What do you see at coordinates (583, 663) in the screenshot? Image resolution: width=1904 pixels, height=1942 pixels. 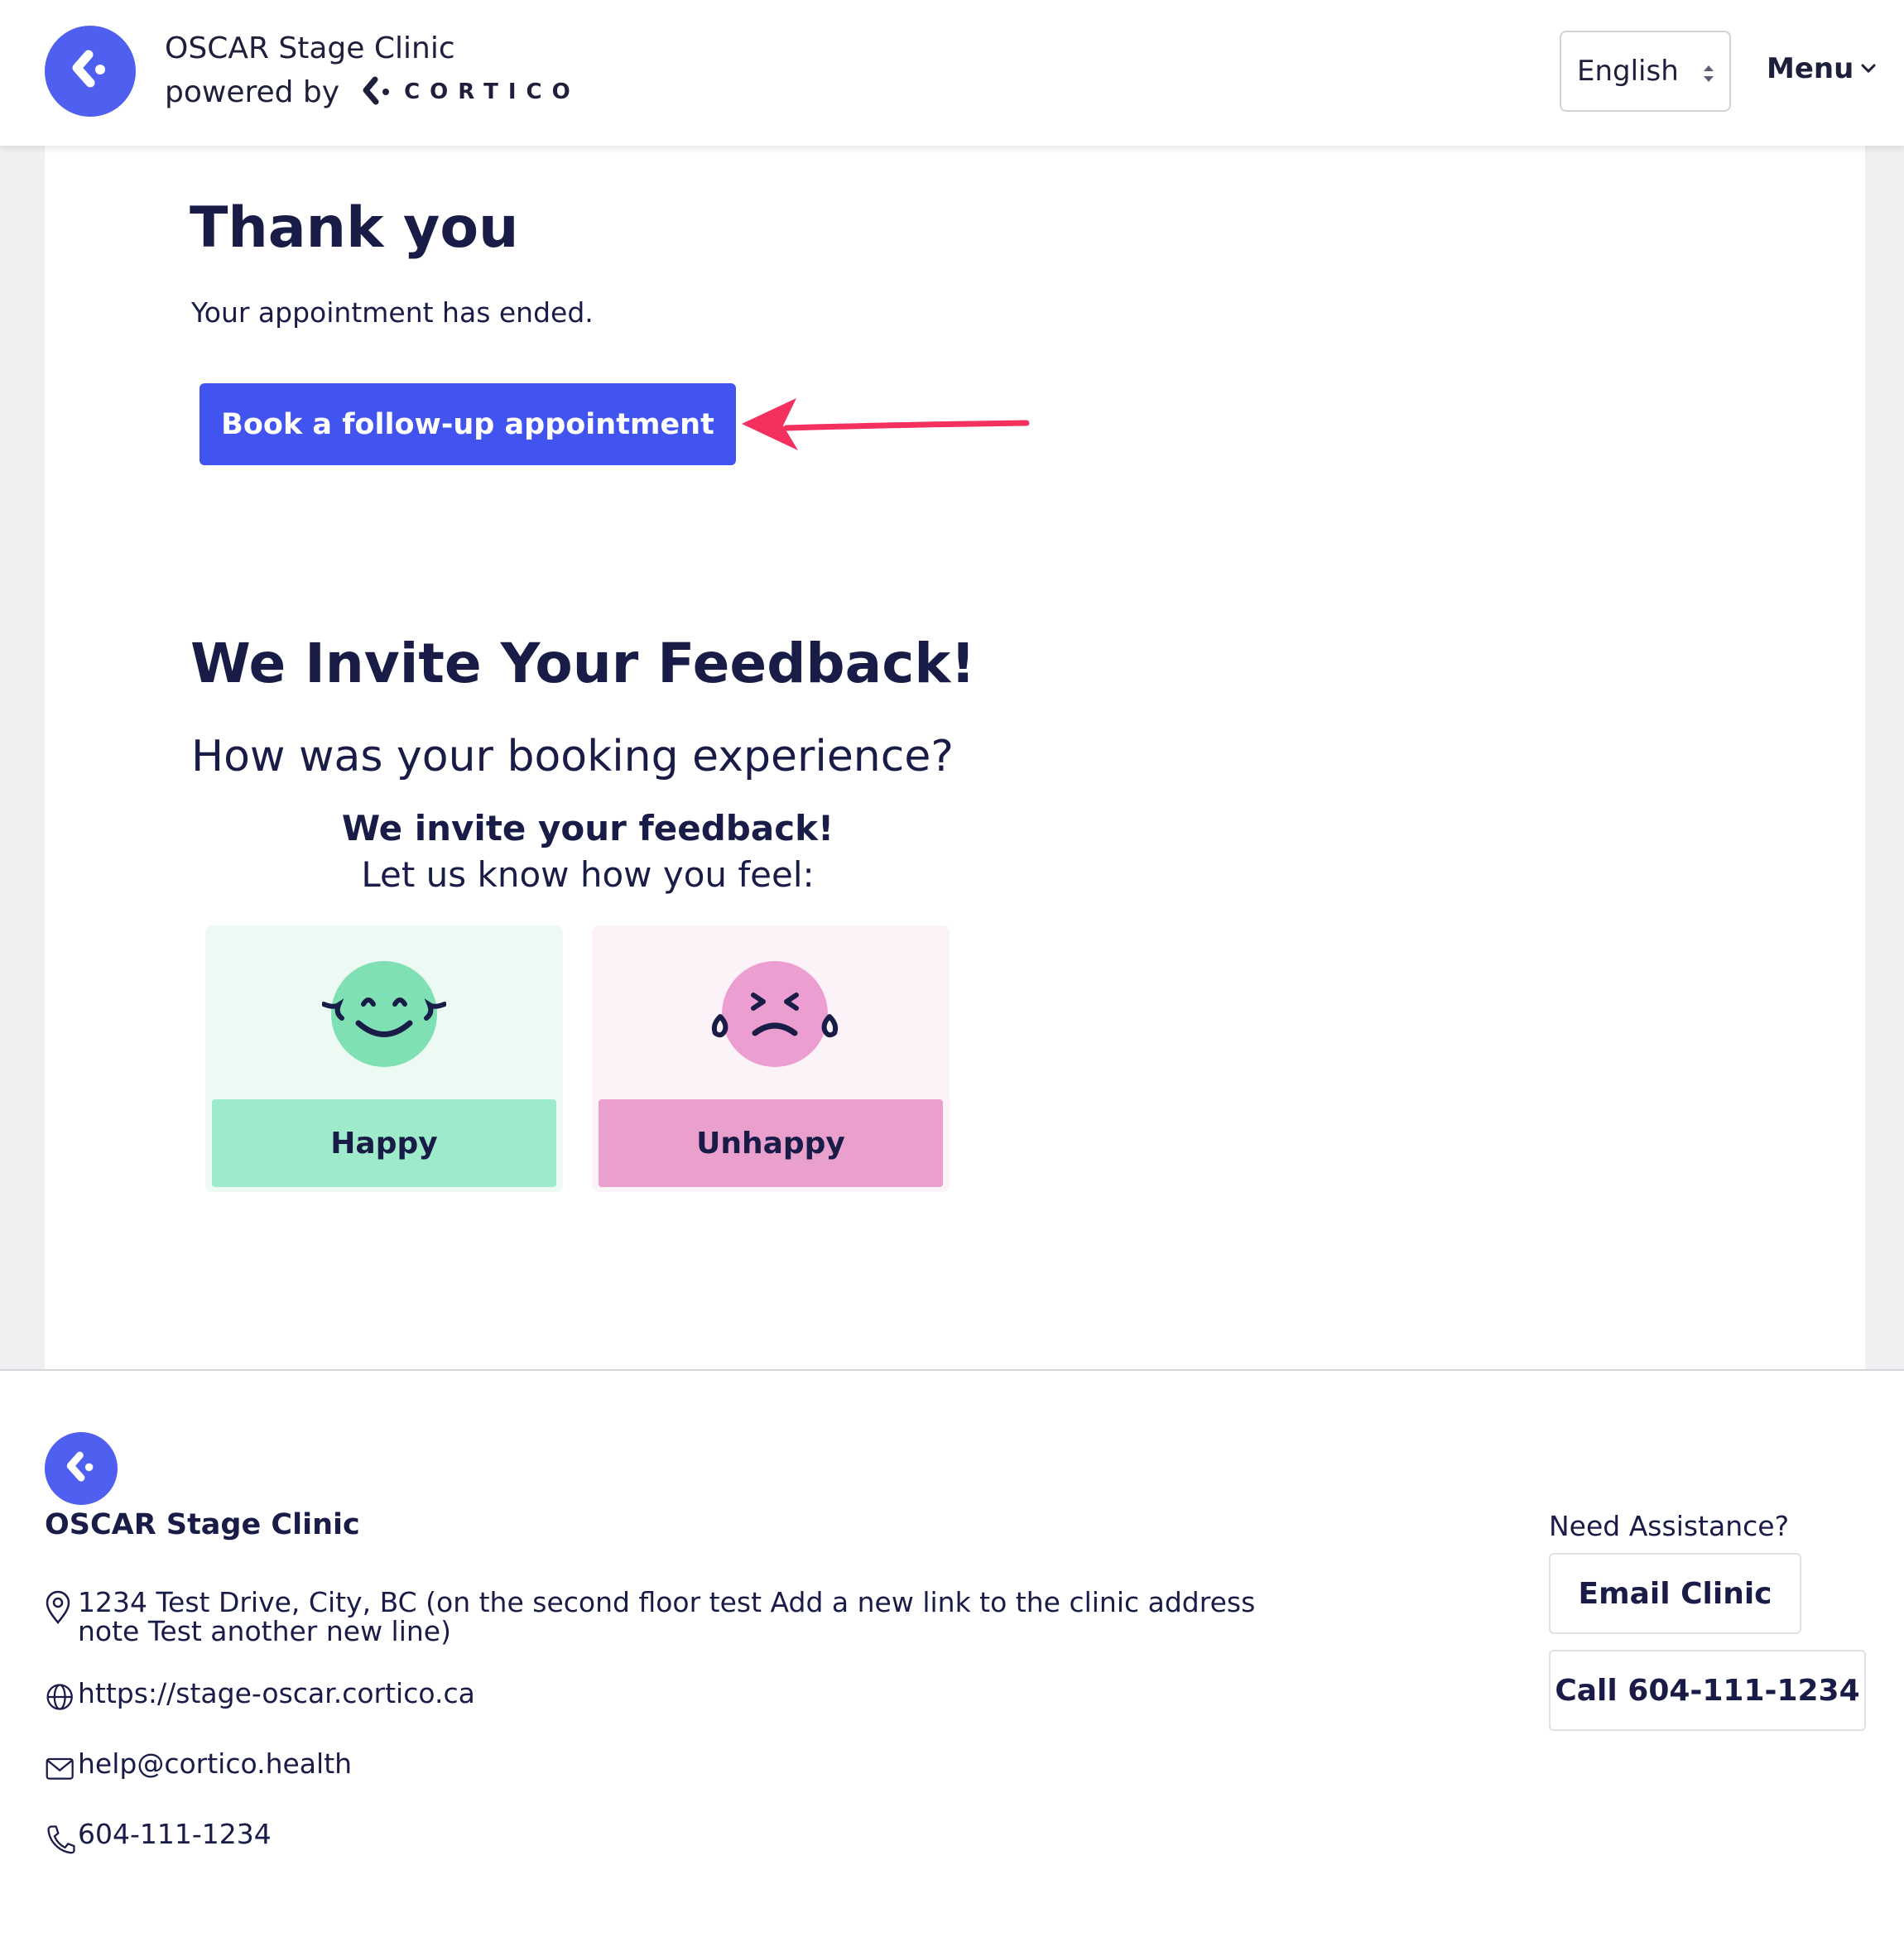 I see `feedback-section-title: We Invite Your Feedback!` at bounding box center [583, 663].